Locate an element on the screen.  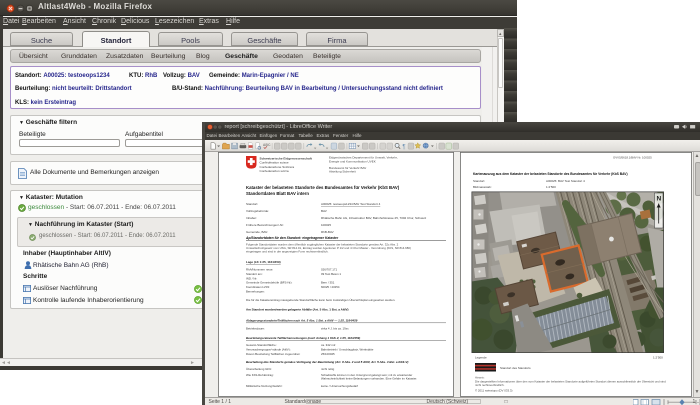
svg-text:Verursachergruppe/-stände (Alt: Verursachergruppe/-stände (AltlV): is located at coordinates (268, 349).